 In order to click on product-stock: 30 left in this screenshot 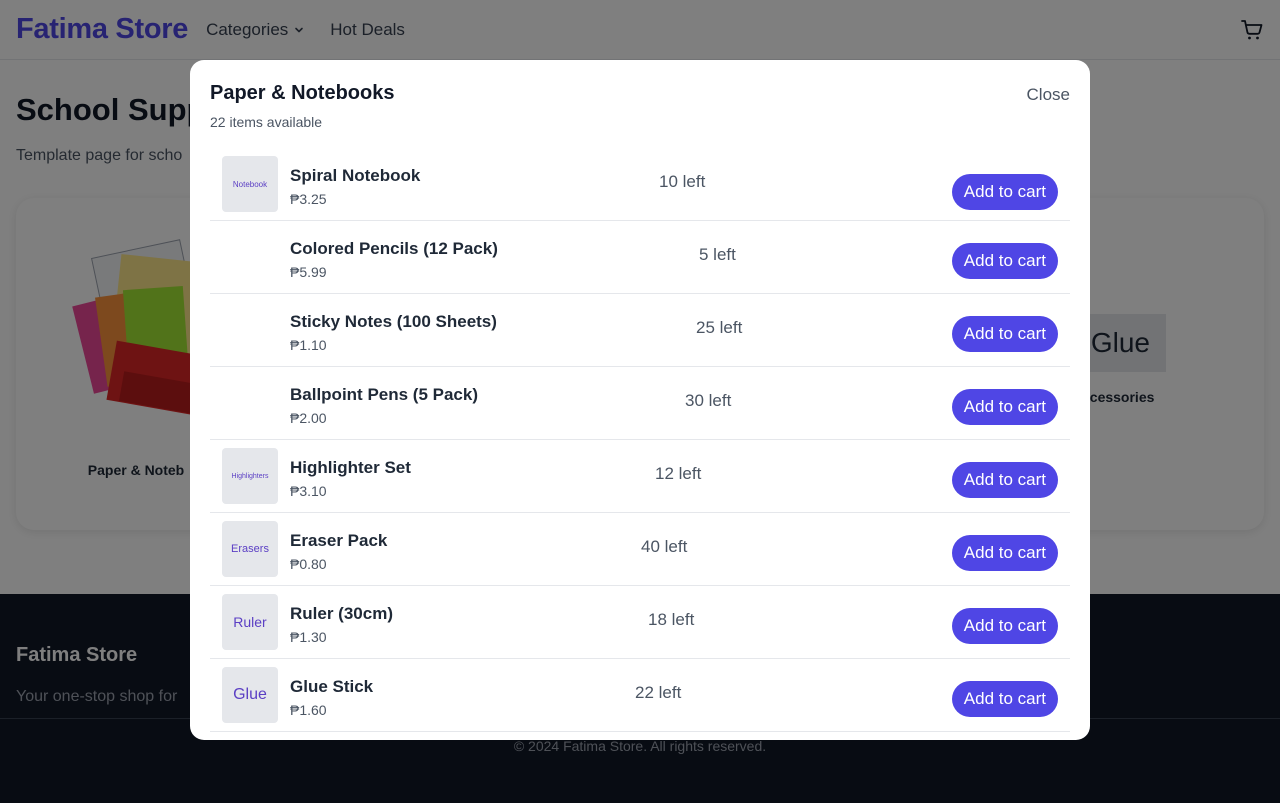, I will do `click(708, 400)`.